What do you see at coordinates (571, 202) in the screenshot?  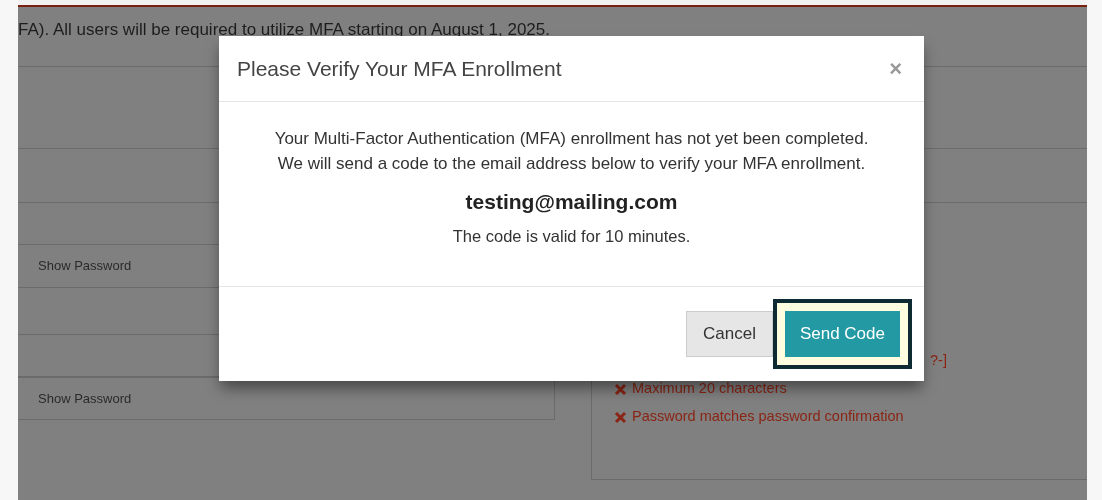 I see `email-address: testing@mailing.com` at bounding box center [571, 202].